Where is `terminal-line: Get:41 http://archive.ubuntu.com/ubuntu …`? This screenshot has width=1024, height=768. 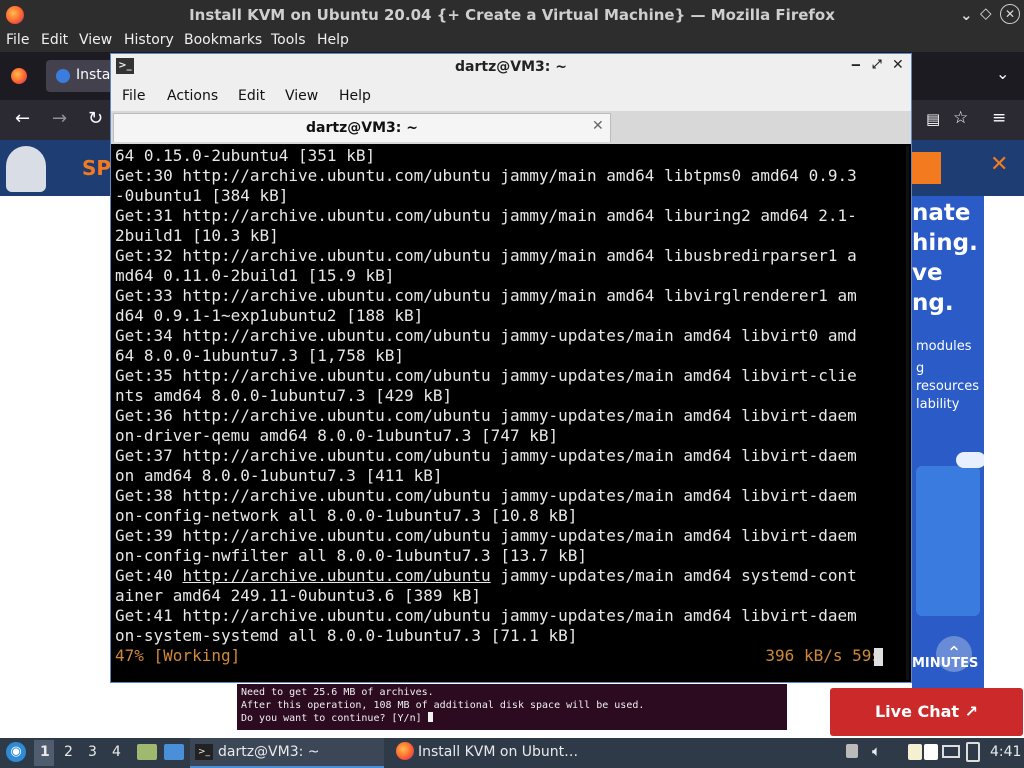
terminal-line: Get:41 http://archive.ubuntu.com/ubuntu … is located at coordinates (486, 615).